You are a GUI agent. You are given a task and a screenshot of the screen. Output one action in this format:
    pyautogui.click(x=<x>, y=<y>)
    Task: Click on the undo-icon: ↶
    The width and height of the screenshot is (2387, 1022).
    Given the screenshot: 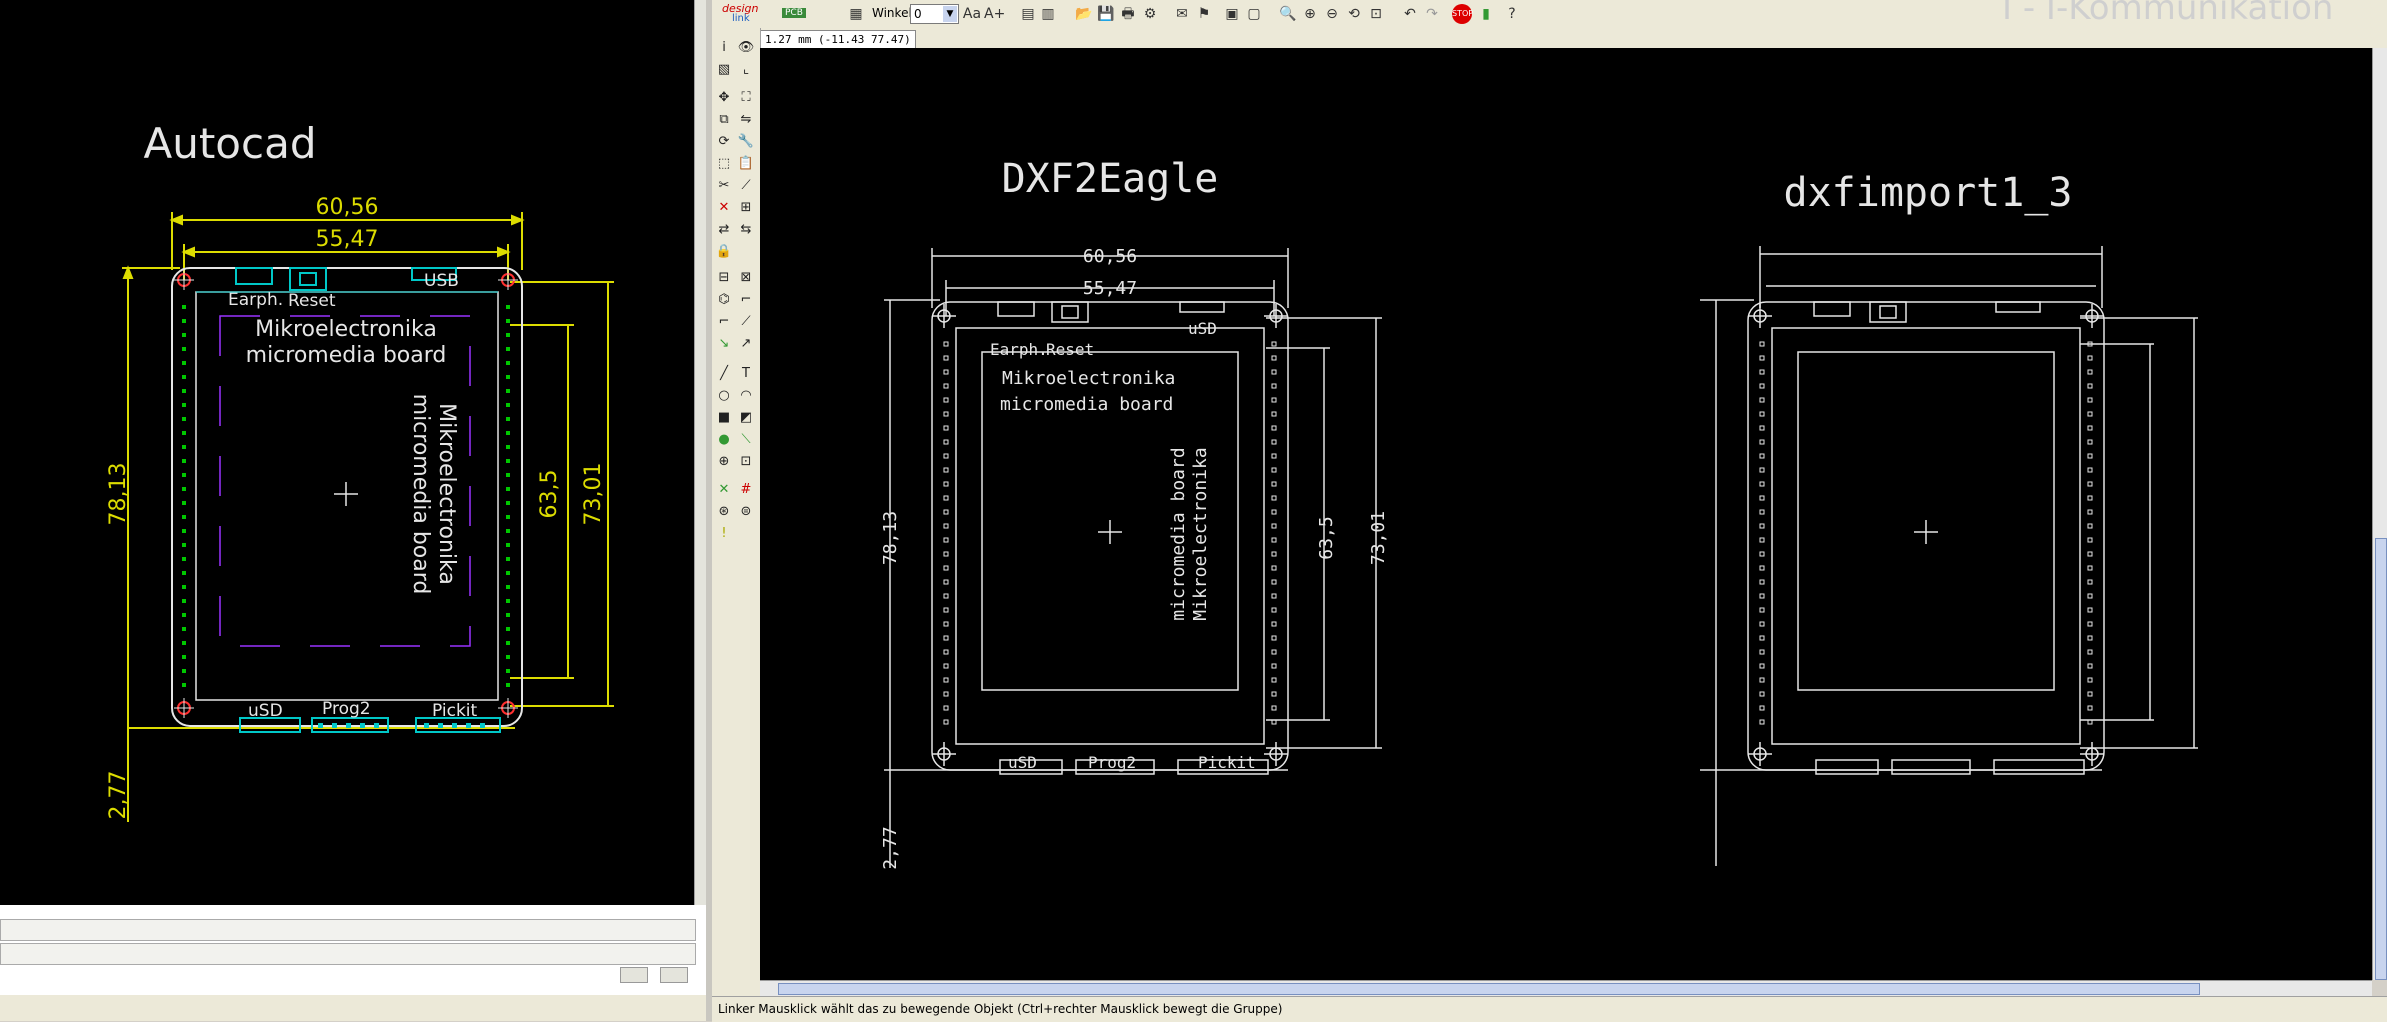 What is the action you would take?
    pyautogui.click(x=1410, y=14)
    